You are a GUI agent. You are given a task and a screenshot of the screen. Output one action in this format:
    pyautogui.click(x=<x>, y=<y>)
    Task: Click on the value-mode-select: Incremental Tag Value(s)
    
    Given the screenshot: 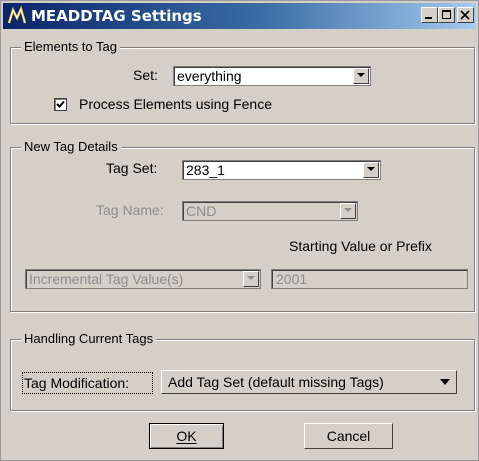 What is the action you would take?
    pyautogui.click(x=143, y=279)
    